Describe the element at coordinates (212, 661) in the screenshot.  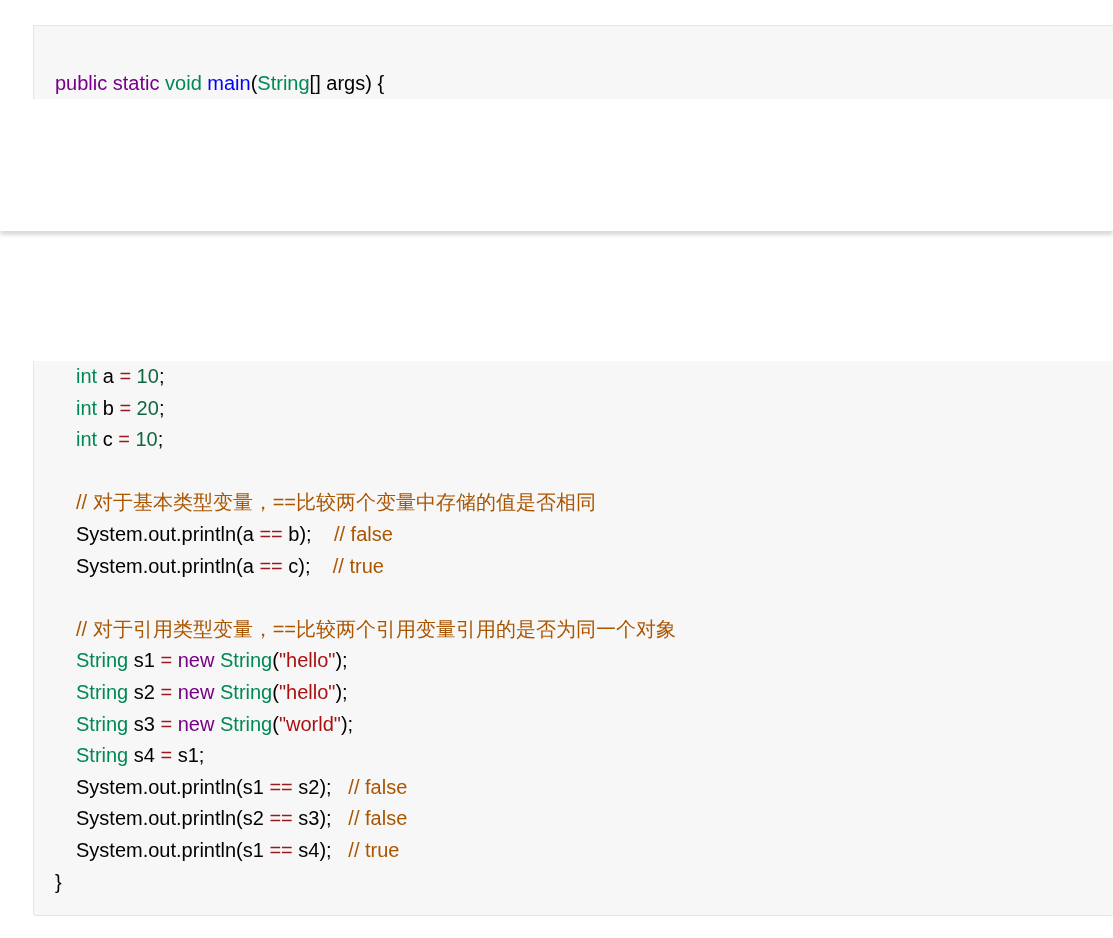
I see `code-line: String s1 = new String("hello");` at that location.